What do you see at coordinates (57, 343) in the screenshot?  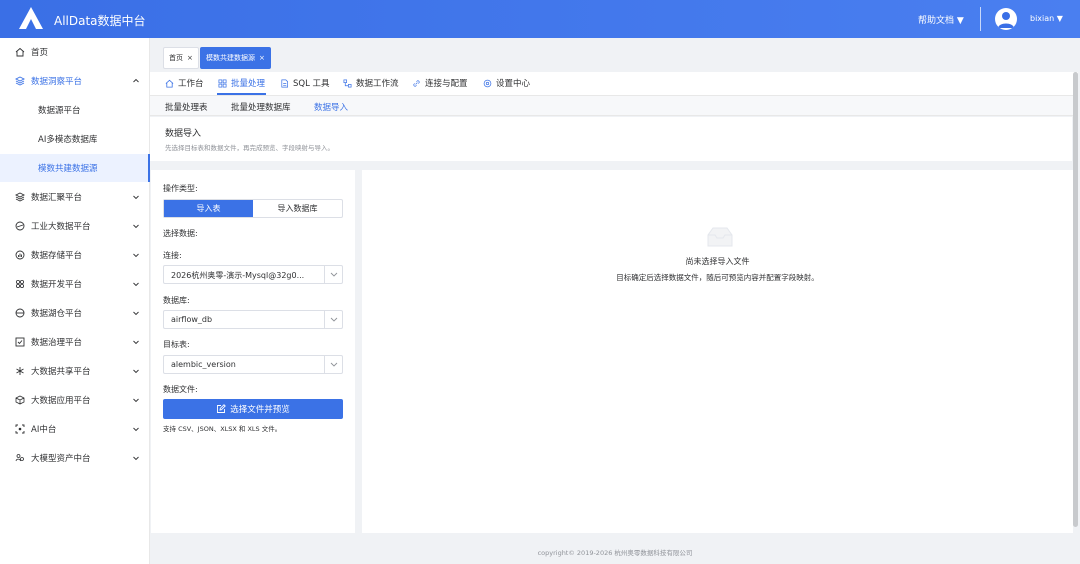 I see `sidebar-item-label: 数据治理平台` at bounding box center [57, 343].